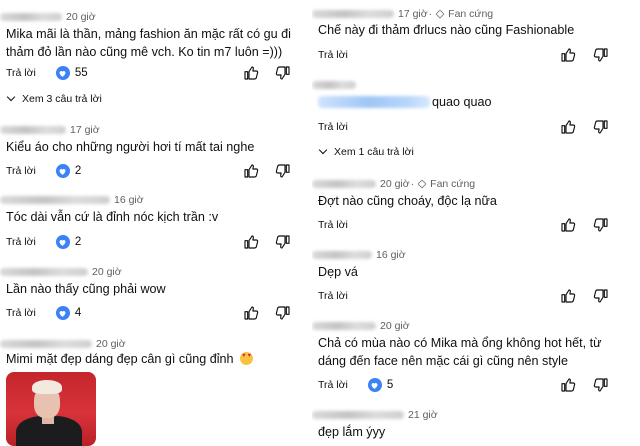  I want to click on like-count: 55, so click(81, 73).